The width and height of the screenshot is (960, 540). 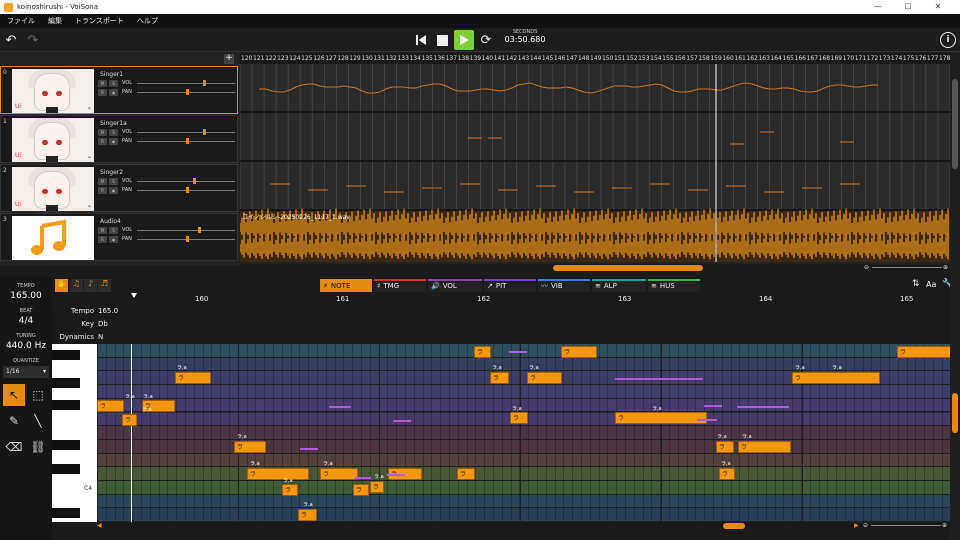 I want to click on playhead-marker, so click(x=134, y=295).